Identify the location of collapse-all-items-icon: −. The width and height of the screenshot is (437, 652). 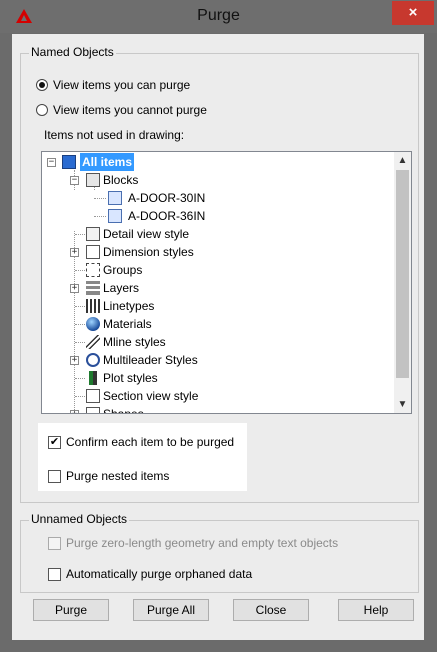
(51, 162).